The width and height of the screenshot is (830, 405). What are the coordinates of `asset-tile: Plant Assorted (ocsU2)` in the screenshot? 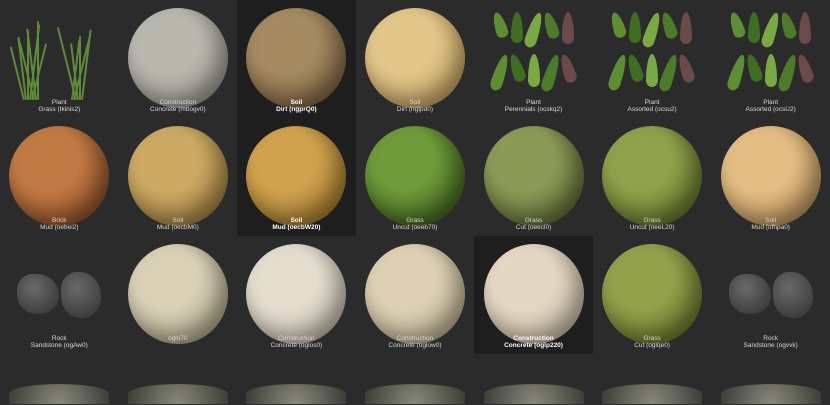 It's located at (770, 59).